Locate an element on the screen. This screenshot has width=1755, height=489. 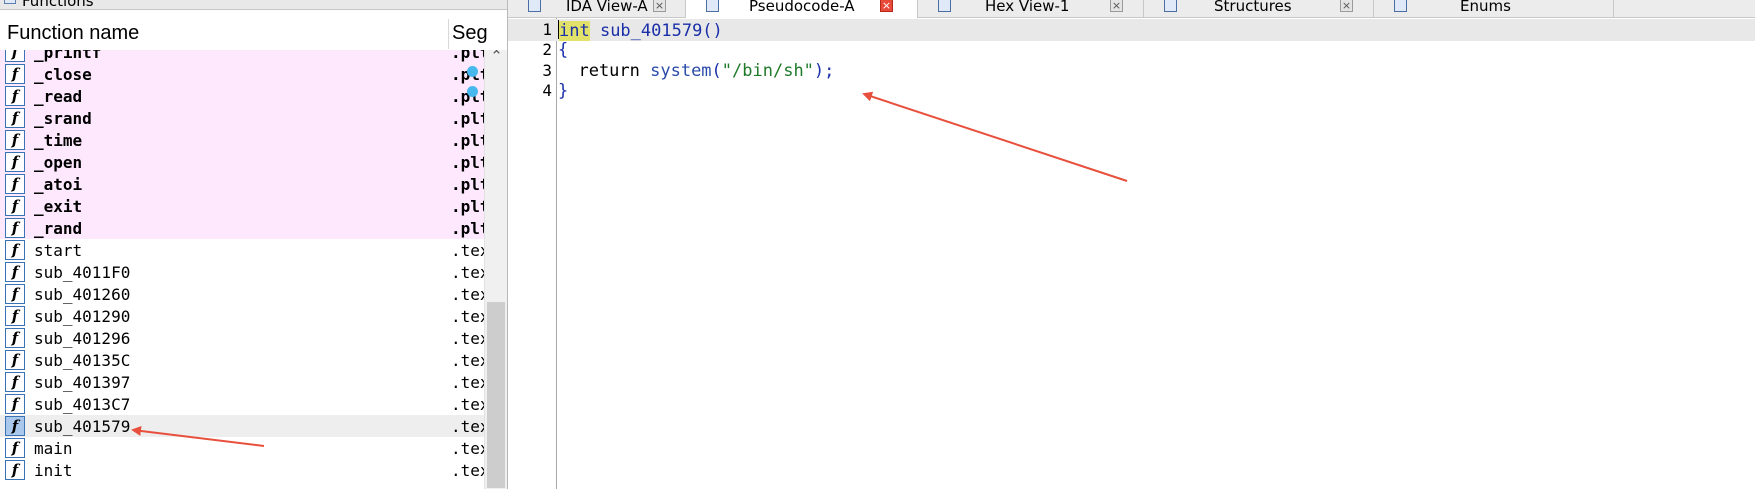
function-row: f _exit .plt is located at coordinates (242, 206).